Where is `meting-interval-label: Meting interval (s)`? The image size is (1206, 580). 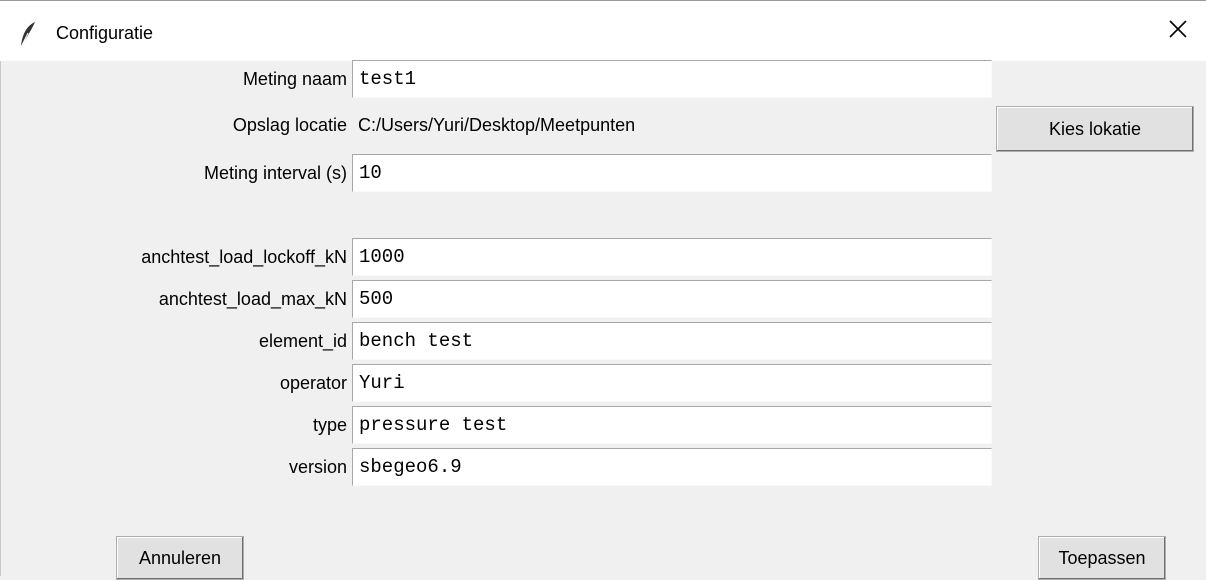 meting-interval-label: Meting interval (s) is located at coordinates (275, 173).